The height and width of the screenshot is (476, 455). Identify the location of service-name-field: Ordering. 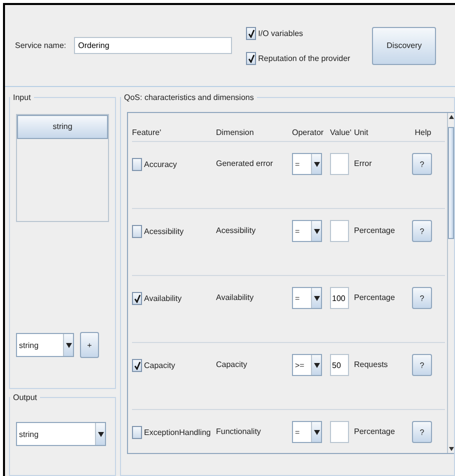
(153, 45).